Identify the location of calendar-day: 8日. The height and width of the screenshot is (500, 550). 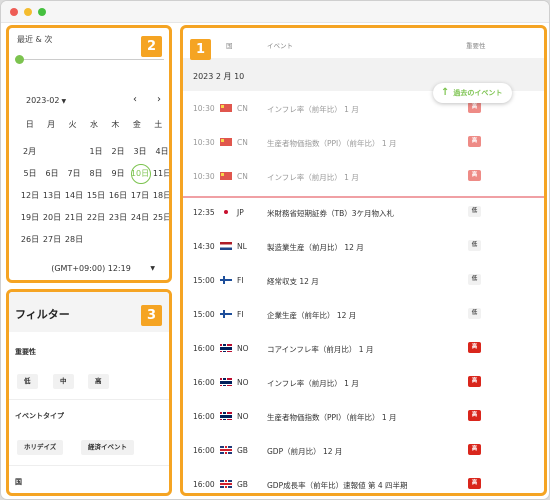
(96, 174).